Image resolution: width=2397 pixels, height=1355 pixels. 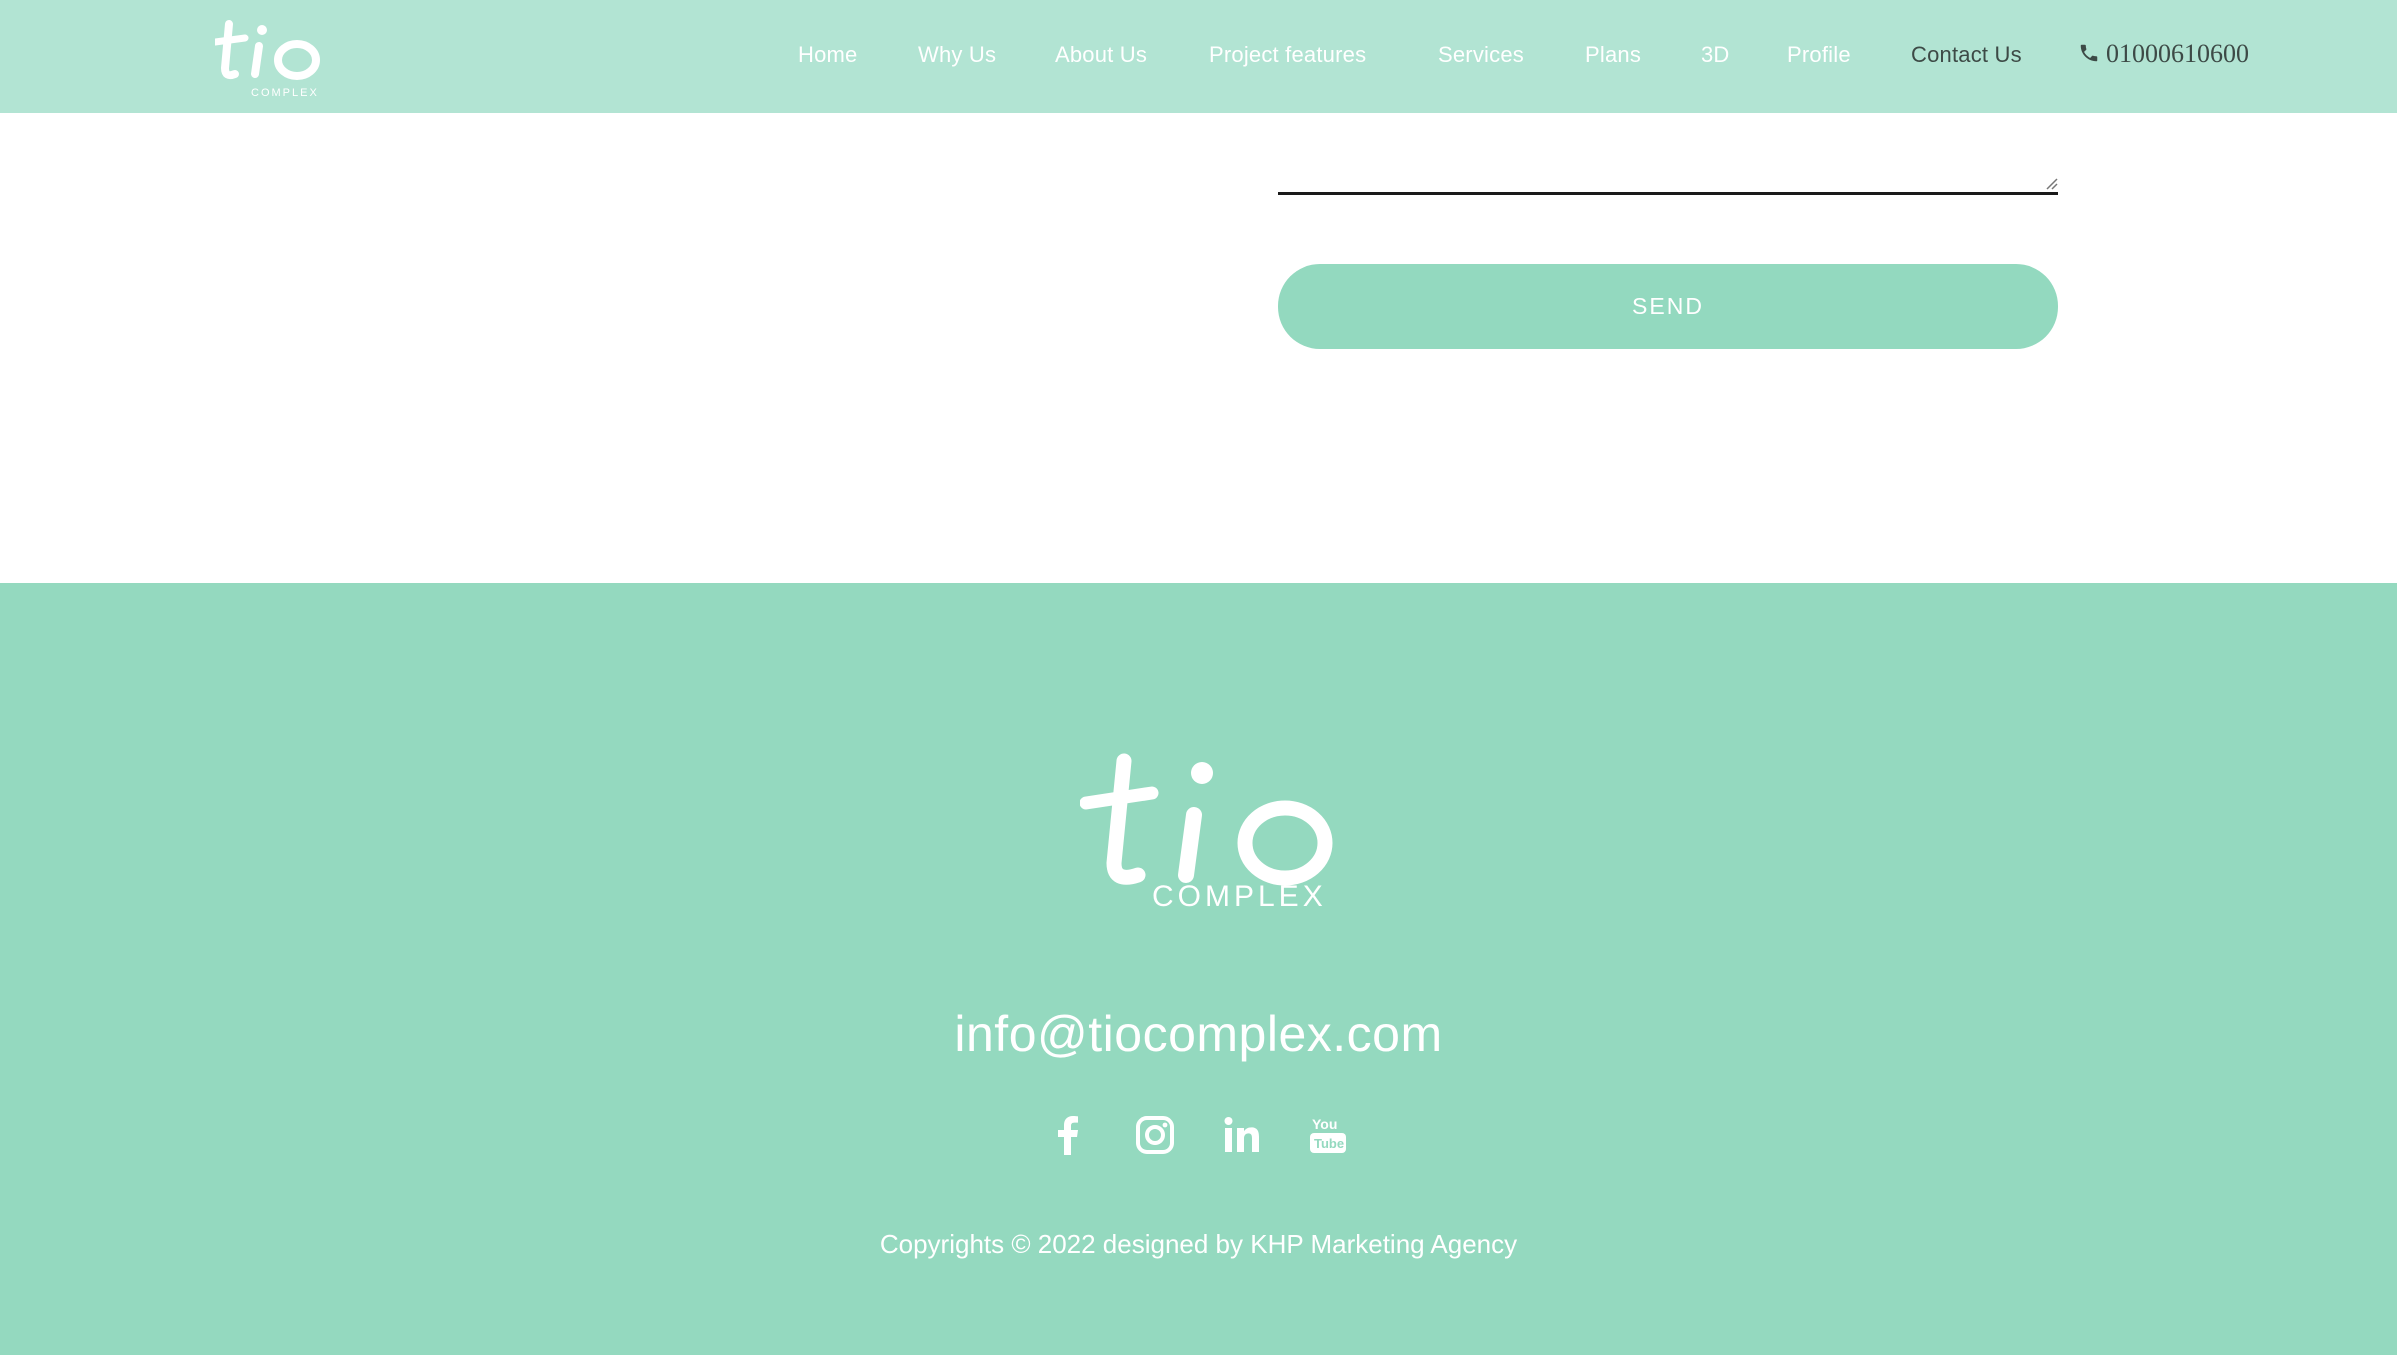 What do you see at coordinates (1155, 1135) in the screenshot?
I see `instagram-icon` at bounding box center [1155, 1135].